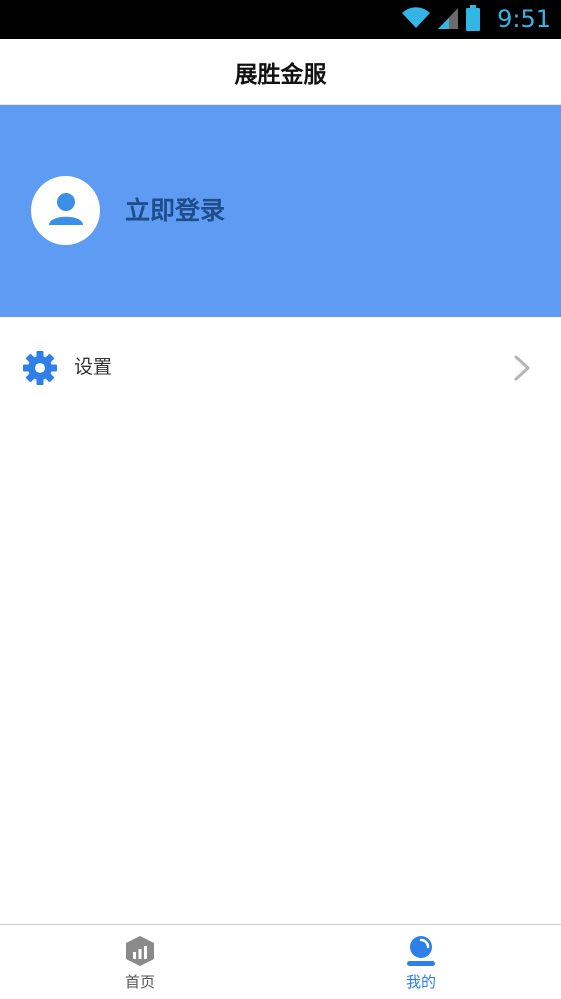  Describe the element at coordinates (280, 961) in the screenshot. I see `bottom-nav: 首页 我的` at that location.